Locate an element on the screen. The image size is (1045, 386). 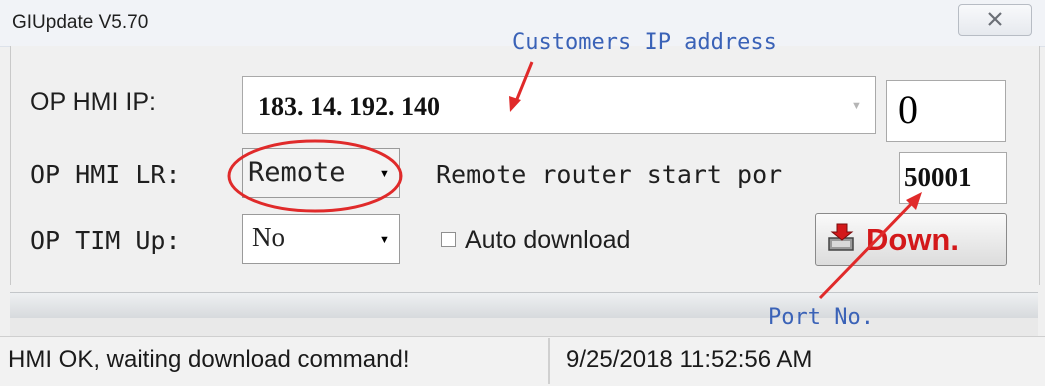
annotation-port-no: Port No. is located at coordinates (821, 317).